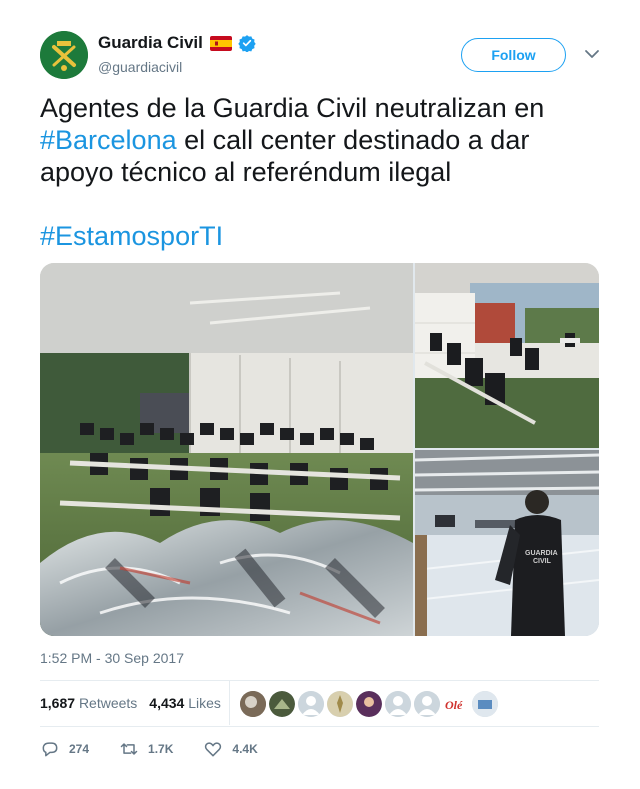 Image resolution: width=640 pixels, height=789 pixels. Describe the element at coordinates (58, 703) in the screenshot. I see `retweets-count: 1,687` at that location.